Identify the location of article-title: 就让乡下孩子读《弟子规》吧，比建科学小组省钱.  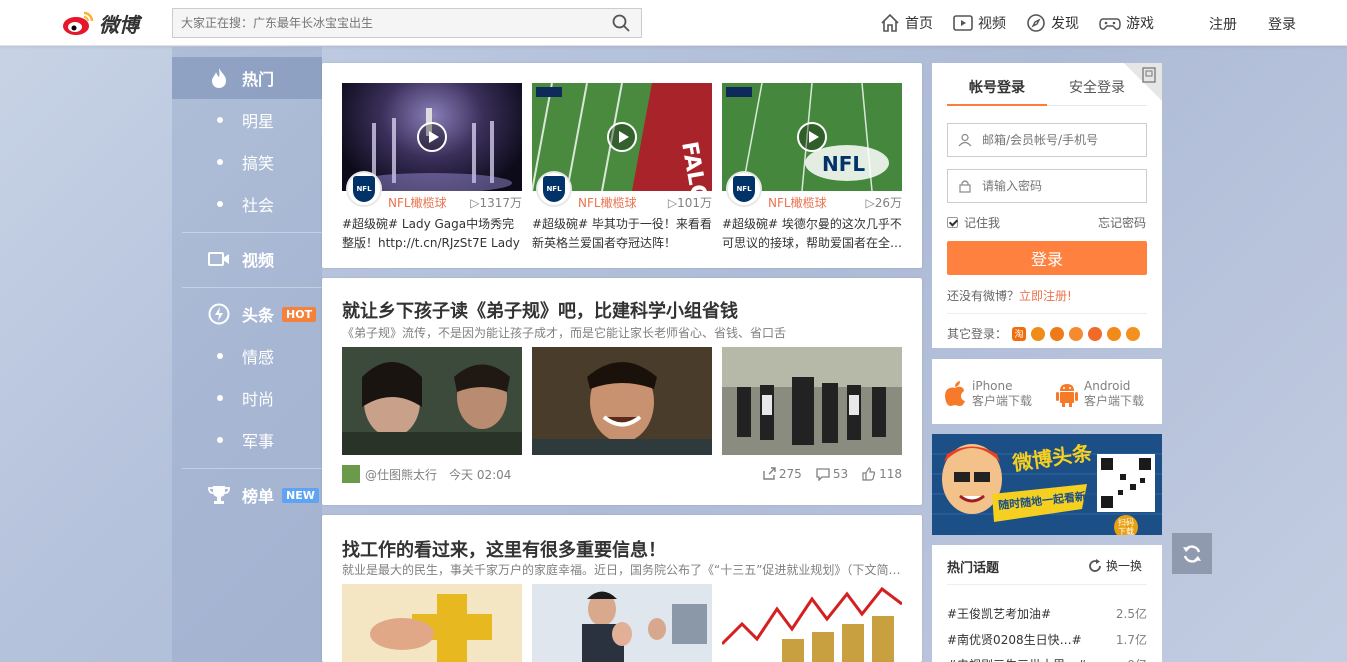
(540, 310).